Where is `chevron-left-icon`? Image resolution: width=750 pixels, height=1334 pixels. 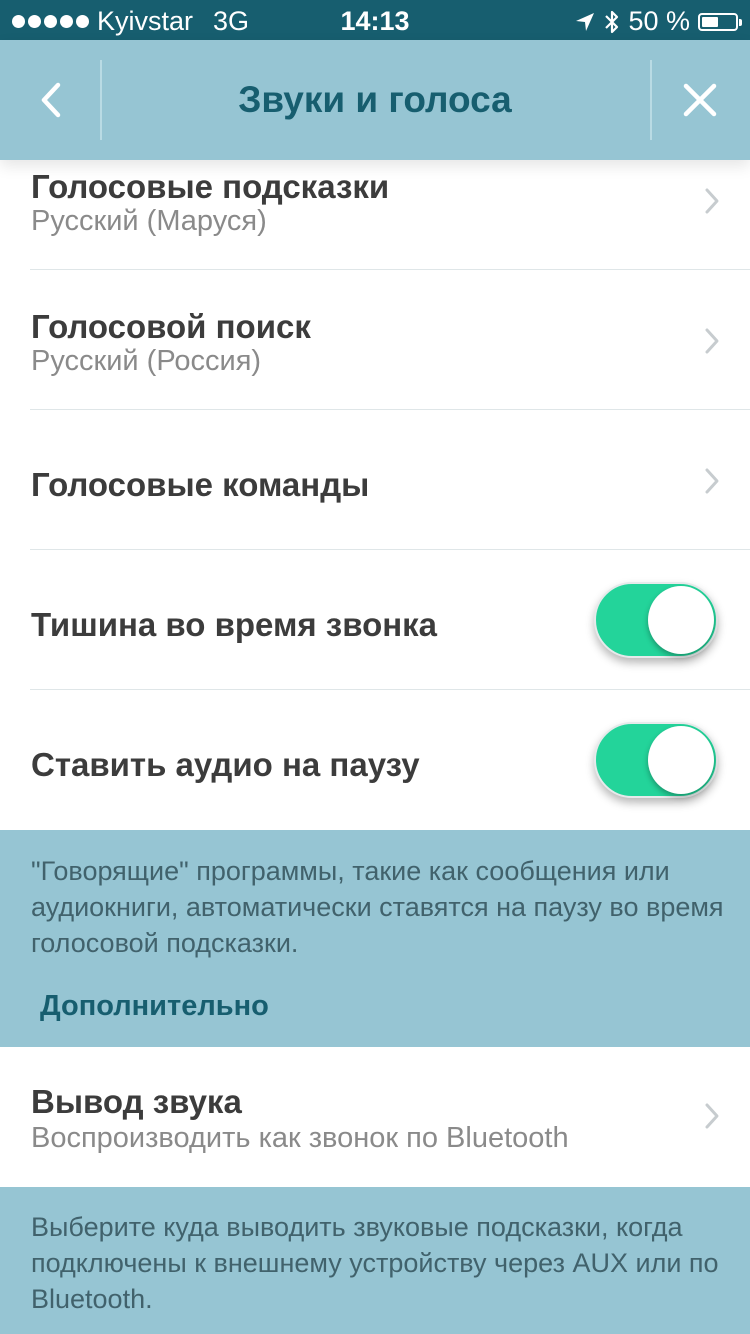
chevron-left-icon is located at coordinates (51, 100).